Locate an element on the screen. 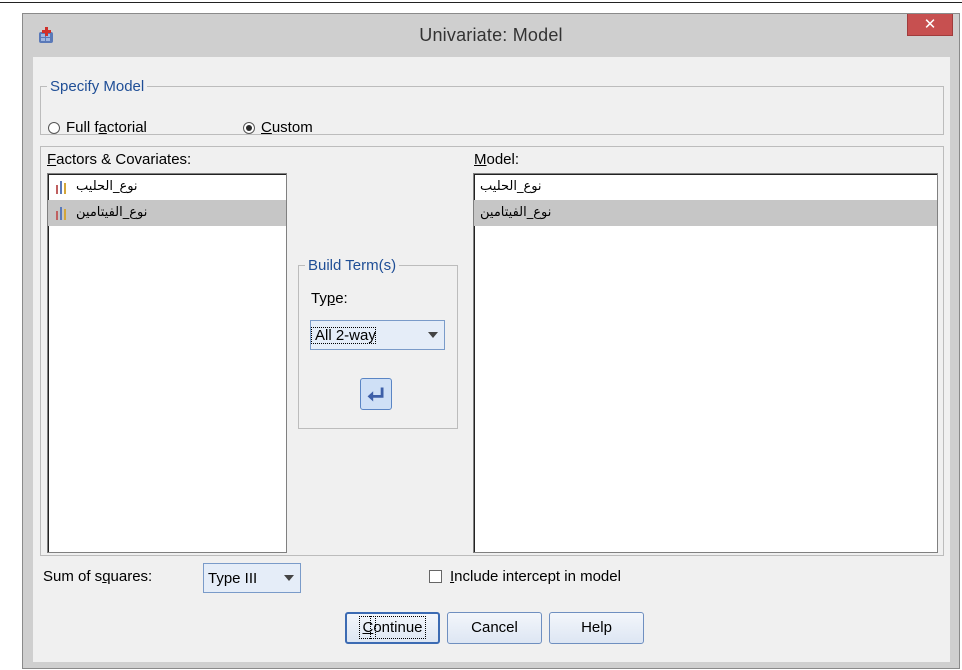 This screenshot has height=670, width=962. sum-of-squares-label: Sum of squares: is located at coordinates (98, 576).